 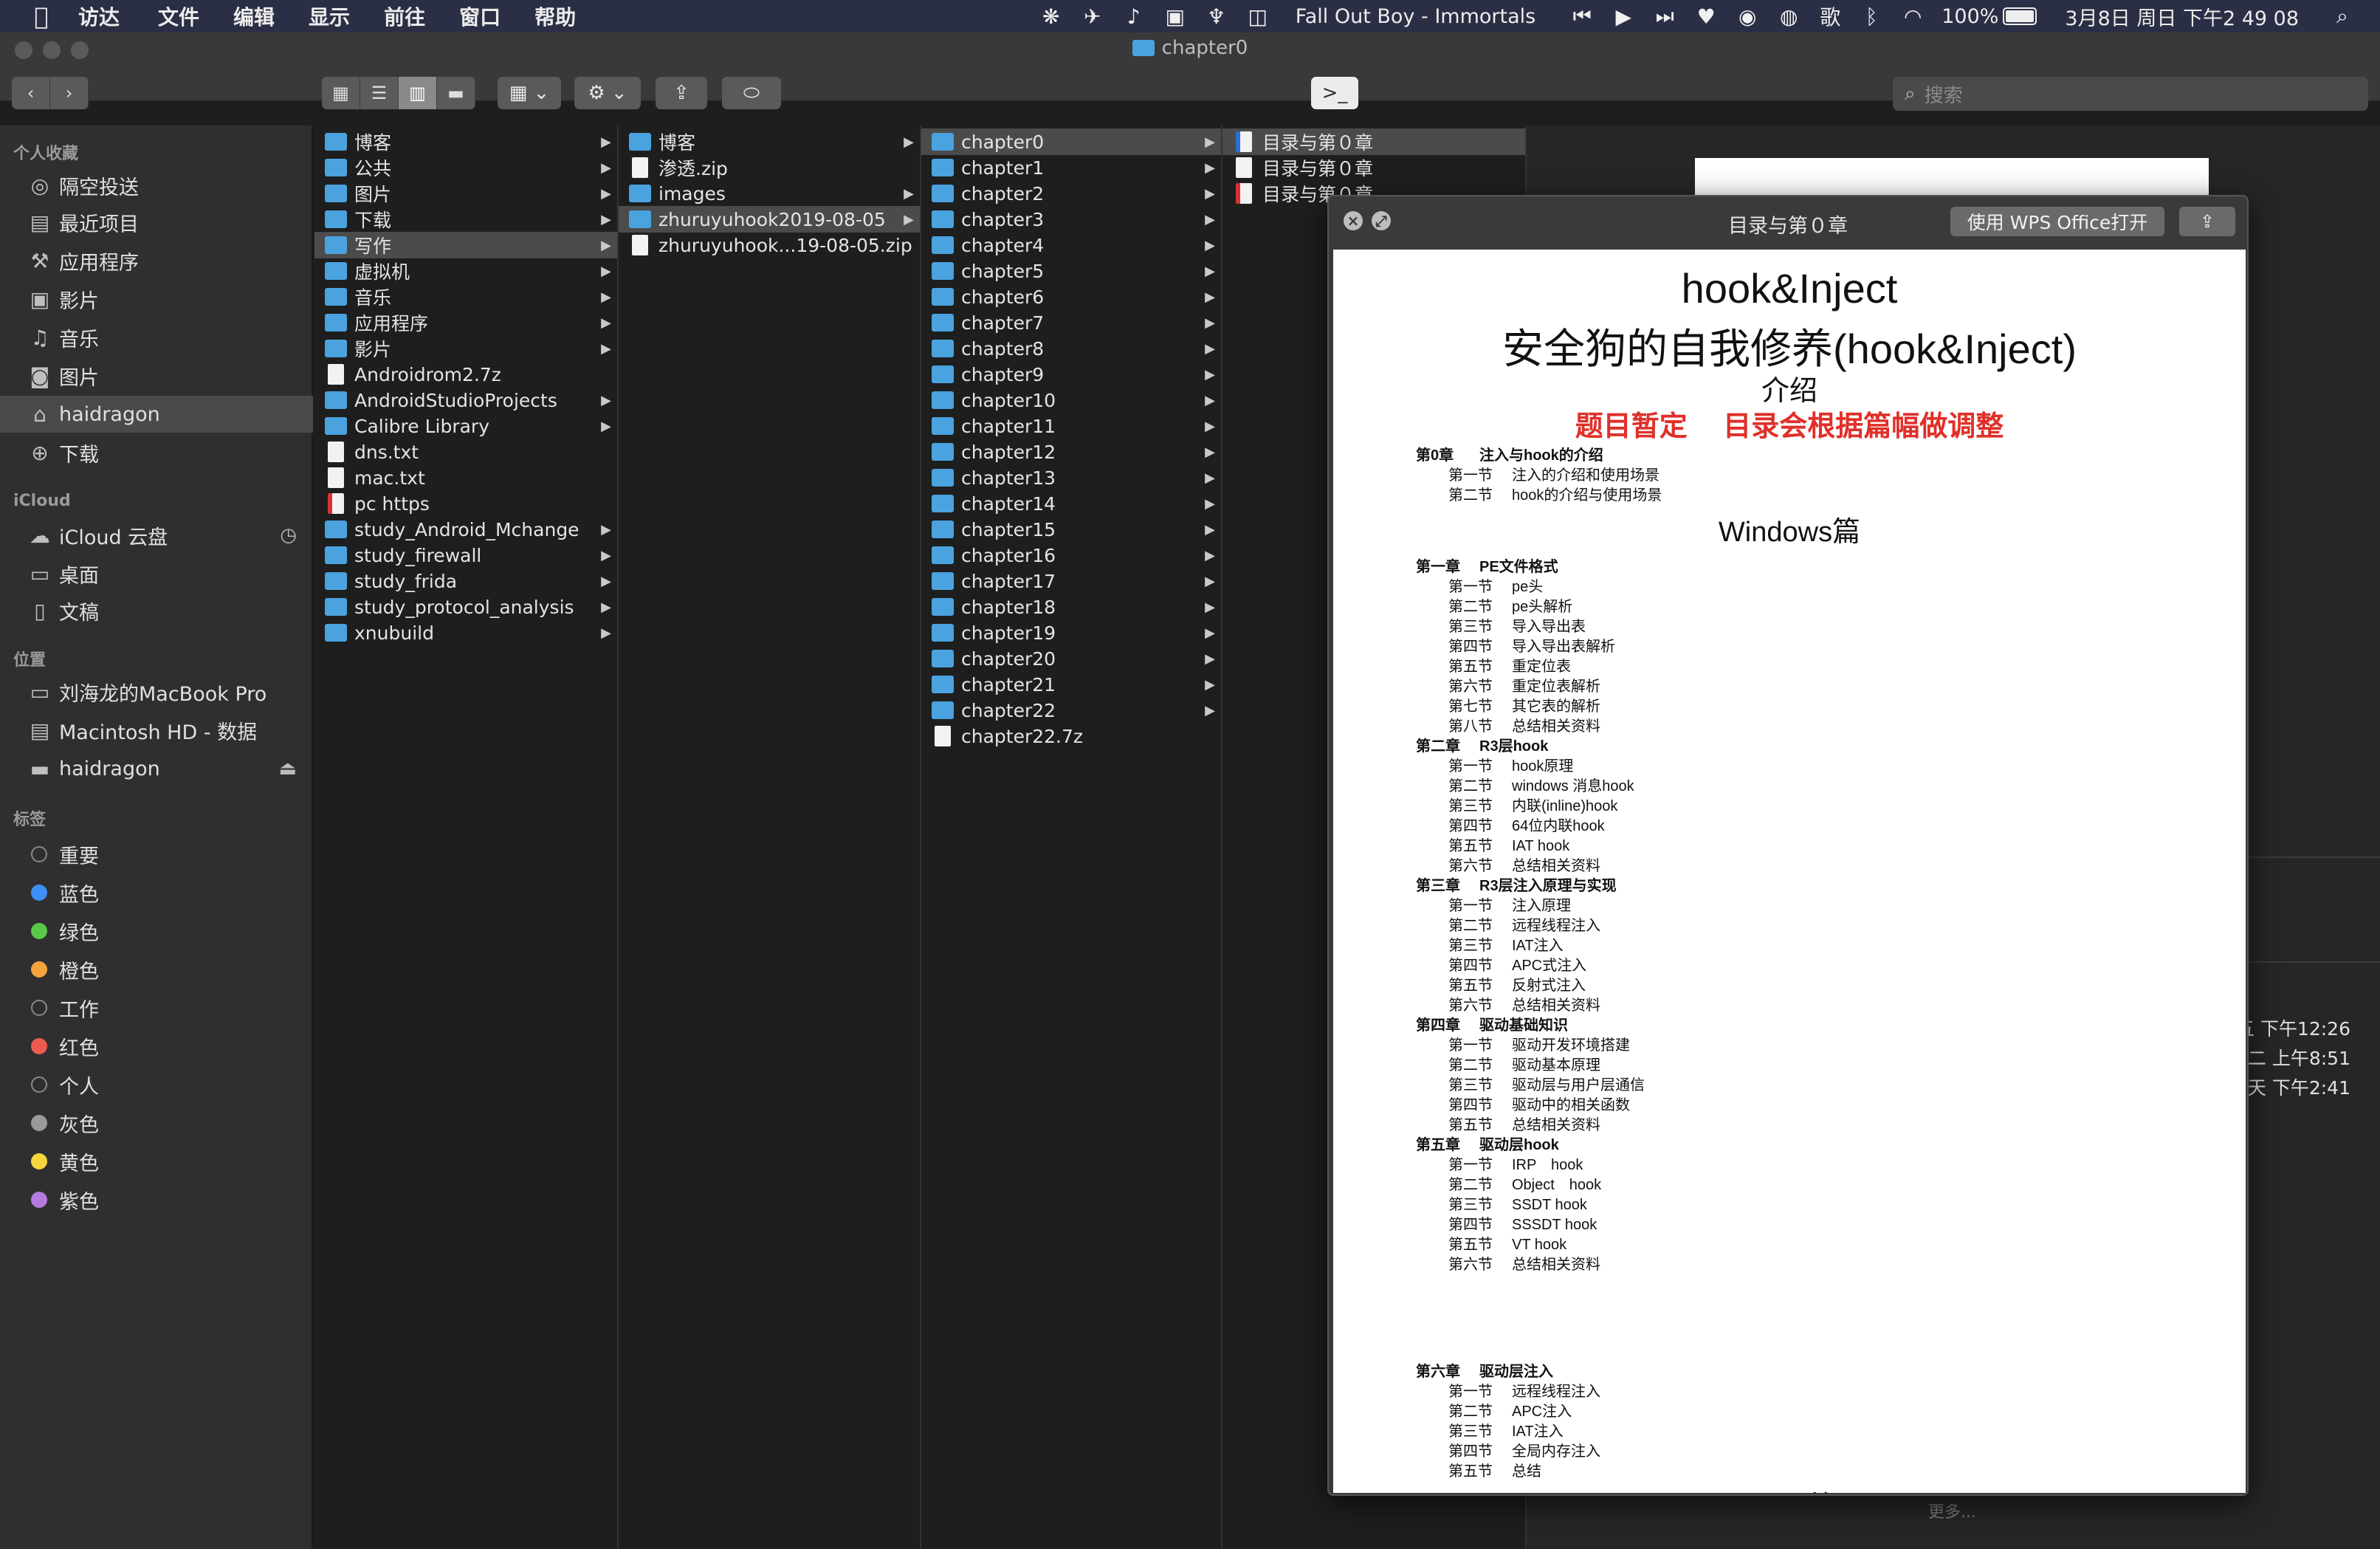 What do you see at coordinates (466, 607) in the screenshot?
I see `file-row: study_protocol_analysis ▶` at bounding box center [466, 607].